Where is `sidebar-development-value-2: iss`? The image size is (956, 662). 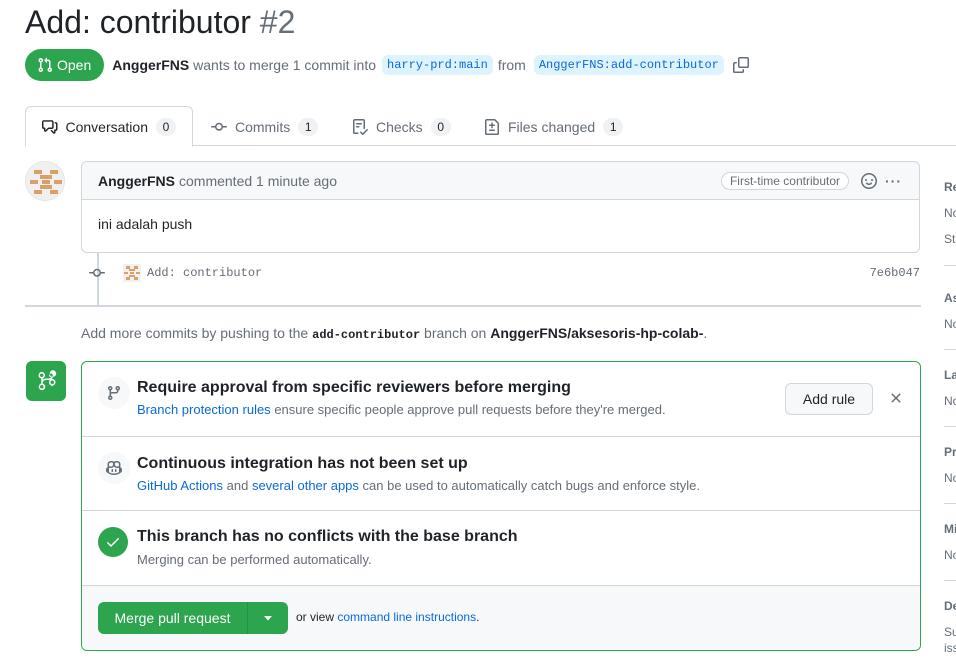 sidebar-development-value-2: iss is located at coordinates (950, 648).